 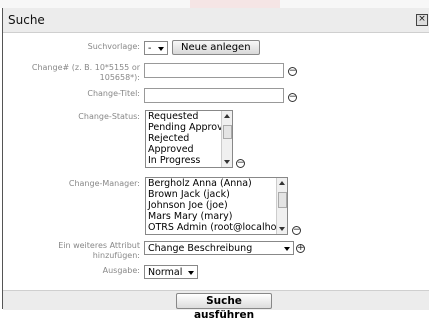 What do you see at coordinates (224, 307) in the screenshot?
I see `run-search-button: Suche ausführen` at bounding box center [224, 307].